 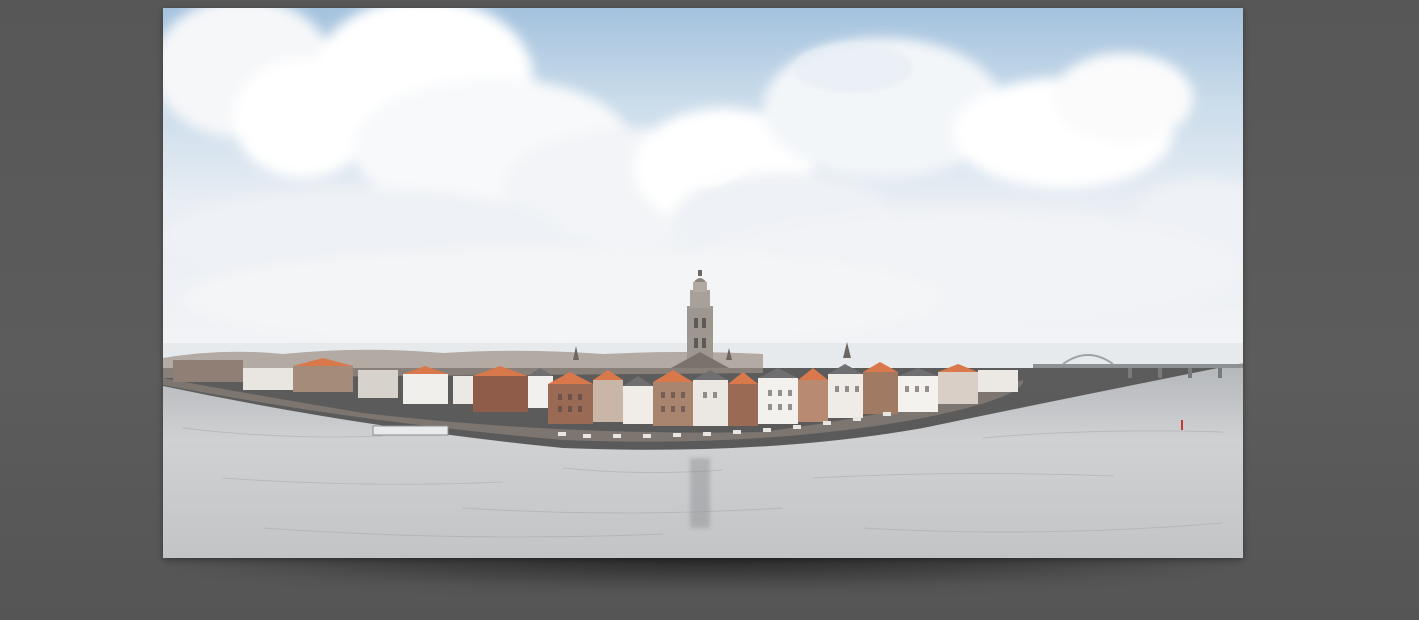 I want to click on boat, so click(x=410, y=430).